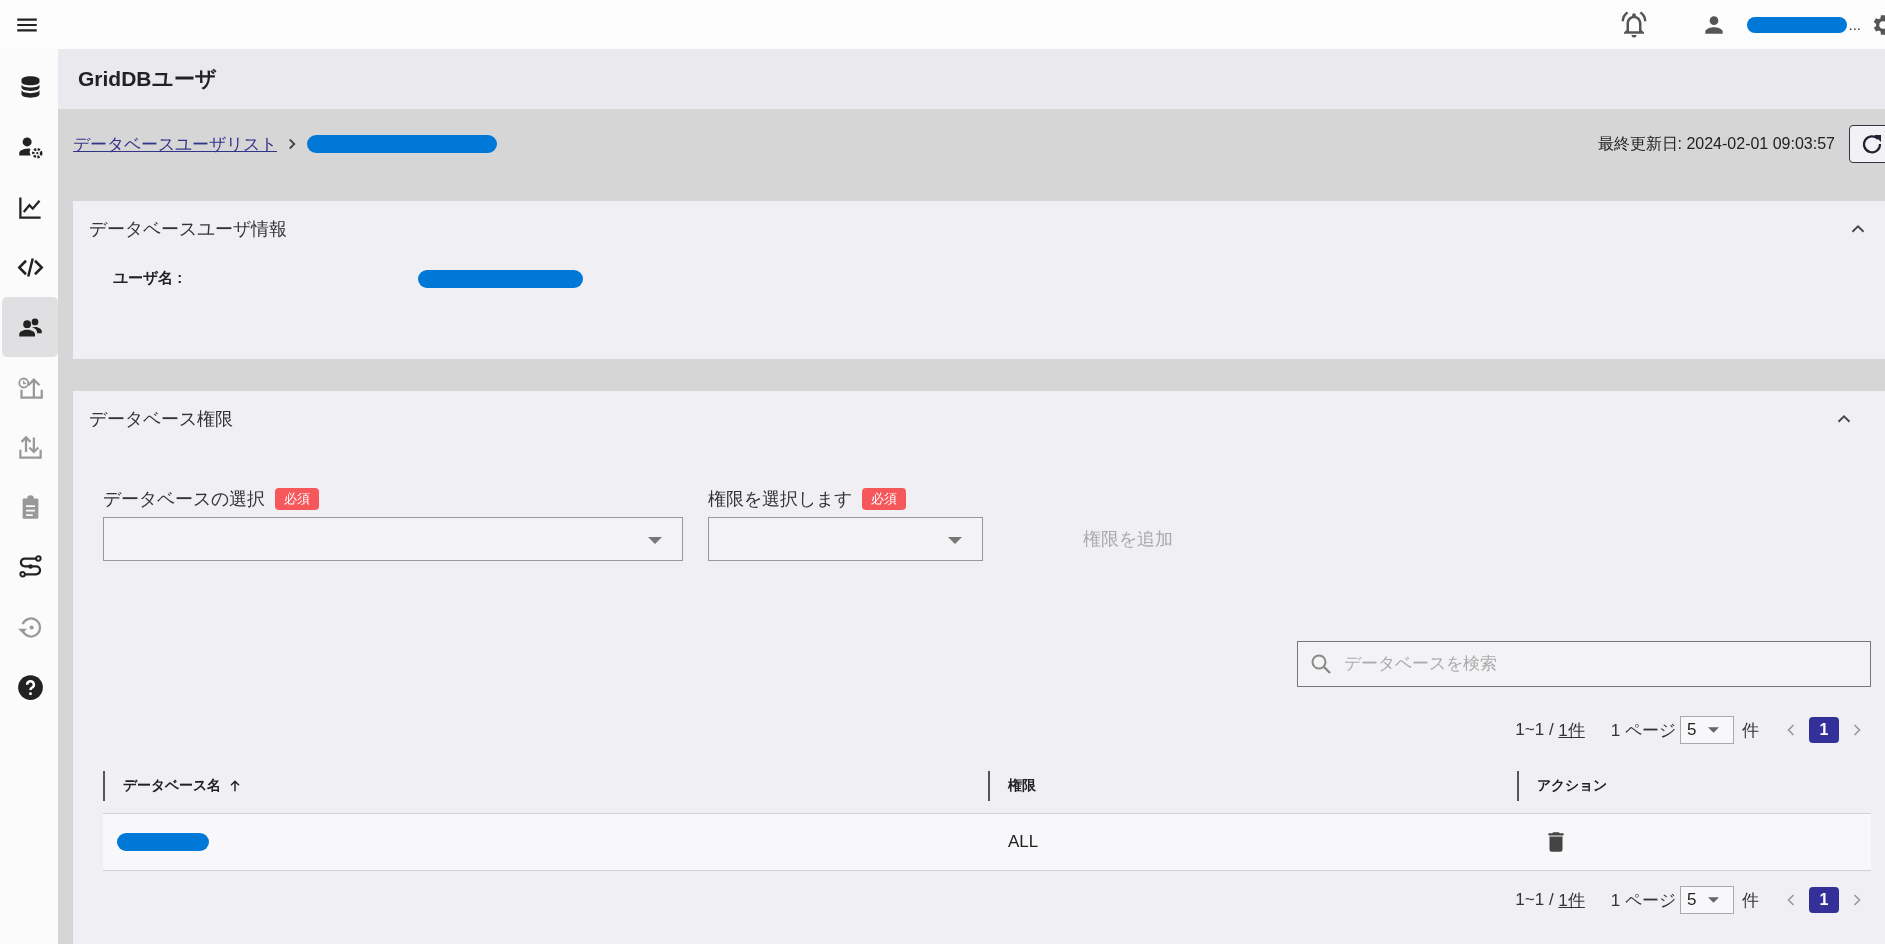  Describe the element at coordinates (1634, 24) in the screenshot. I see `bell-icon` at that location.